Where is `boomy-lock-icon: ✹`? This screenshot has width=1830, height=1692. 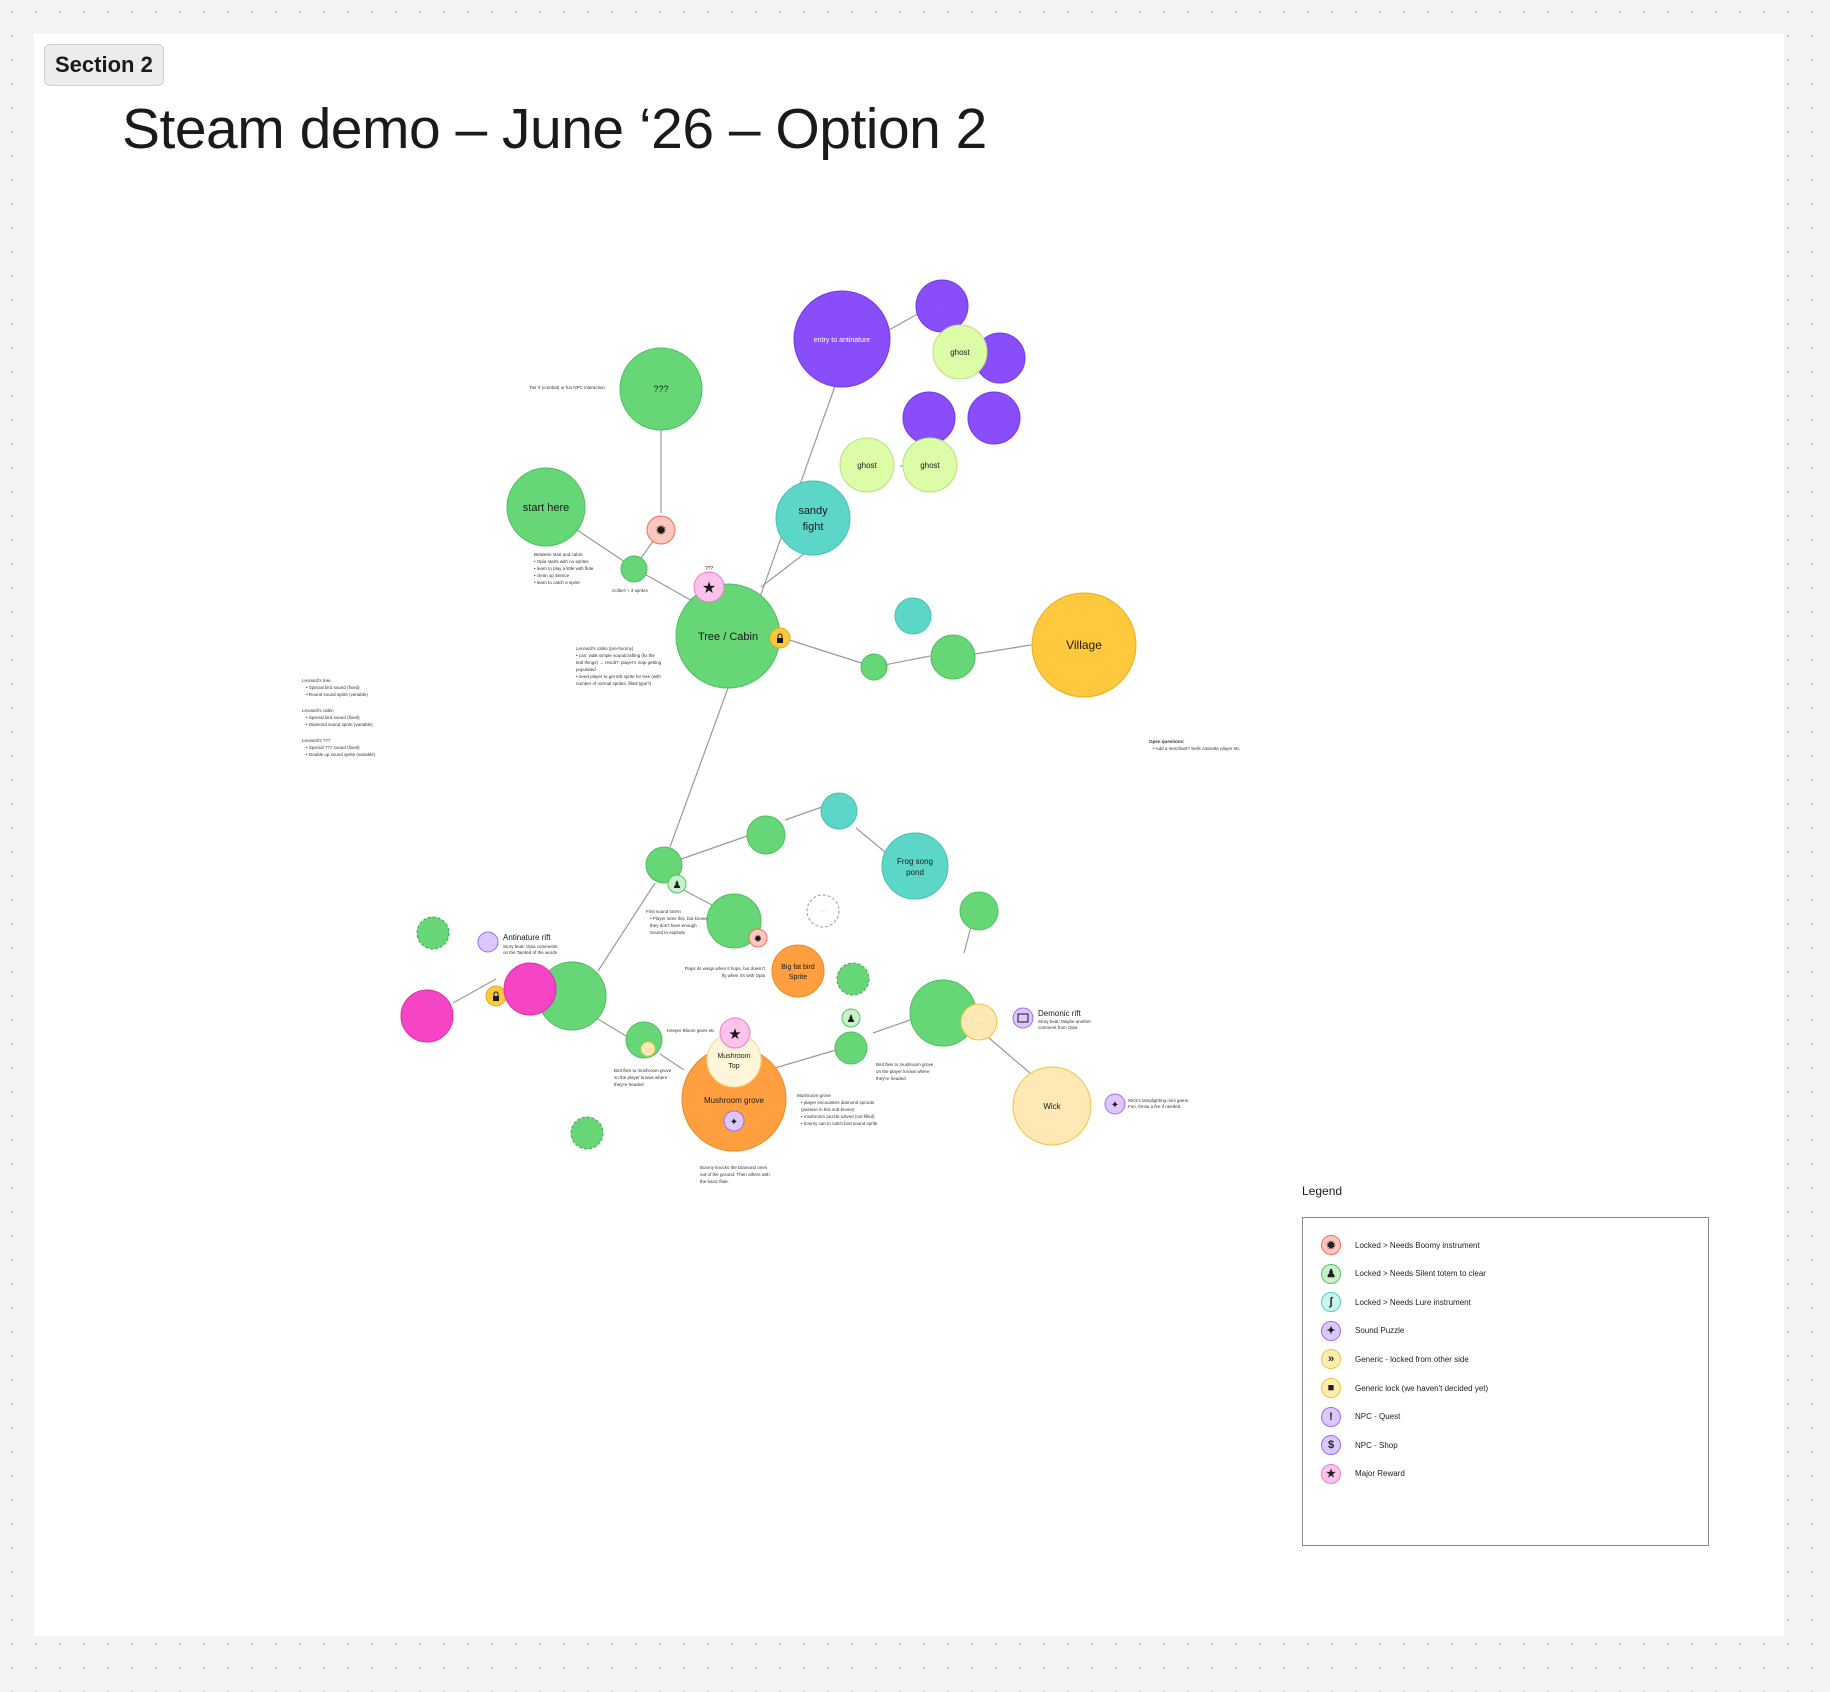
boomy-lock-icon: ✹ is located at coordinates (661, 530).